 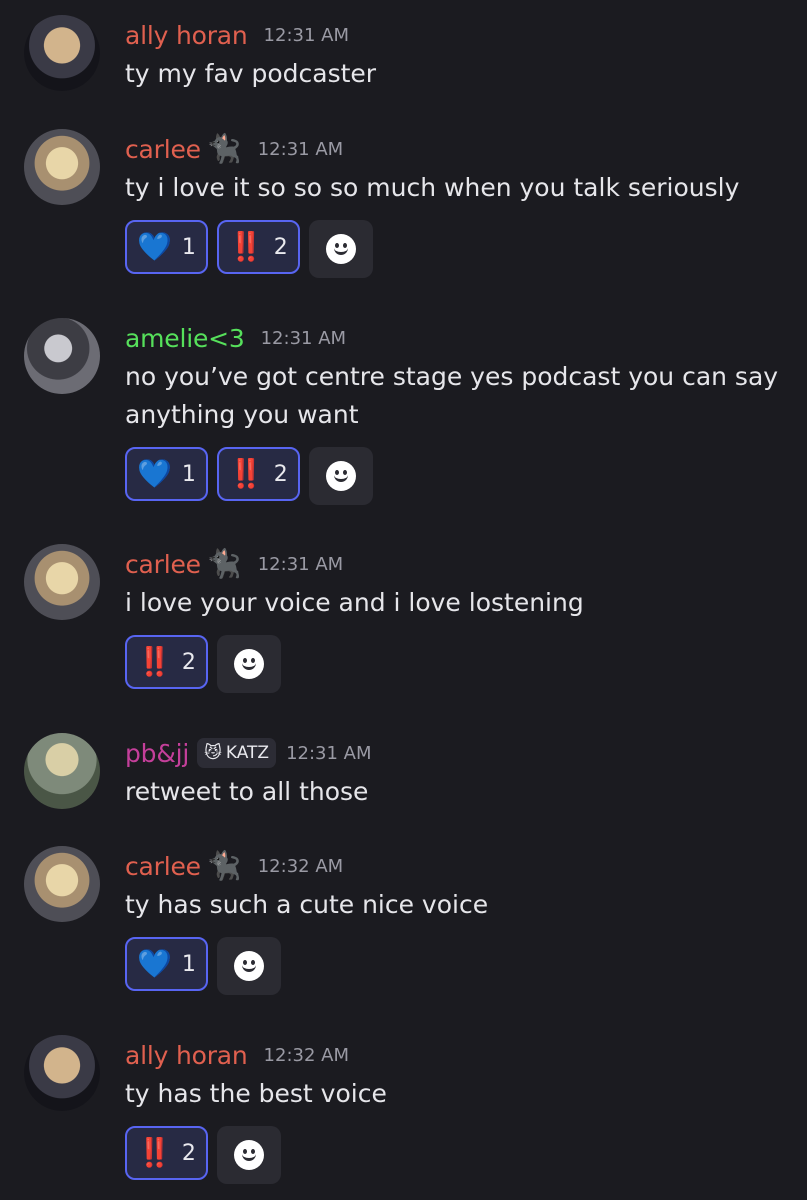 I want to click on message-text: i love your voice and i love lostening, so click(x=354, y=602).